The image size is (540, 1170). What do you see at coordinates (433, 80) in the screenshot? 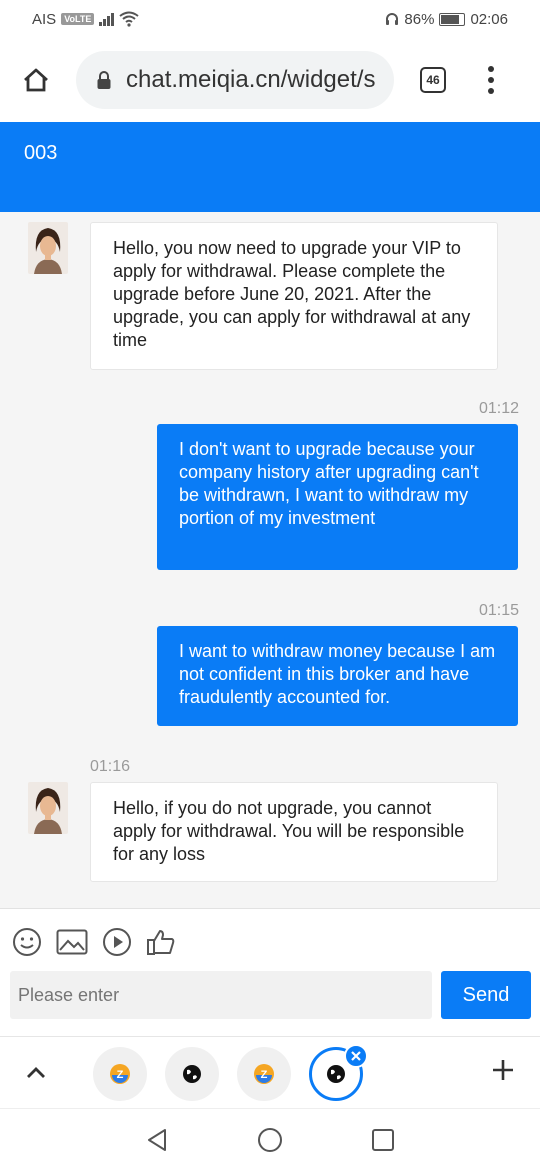
I see `tab-switcher-button: 46` at bounding box center [433, 80].